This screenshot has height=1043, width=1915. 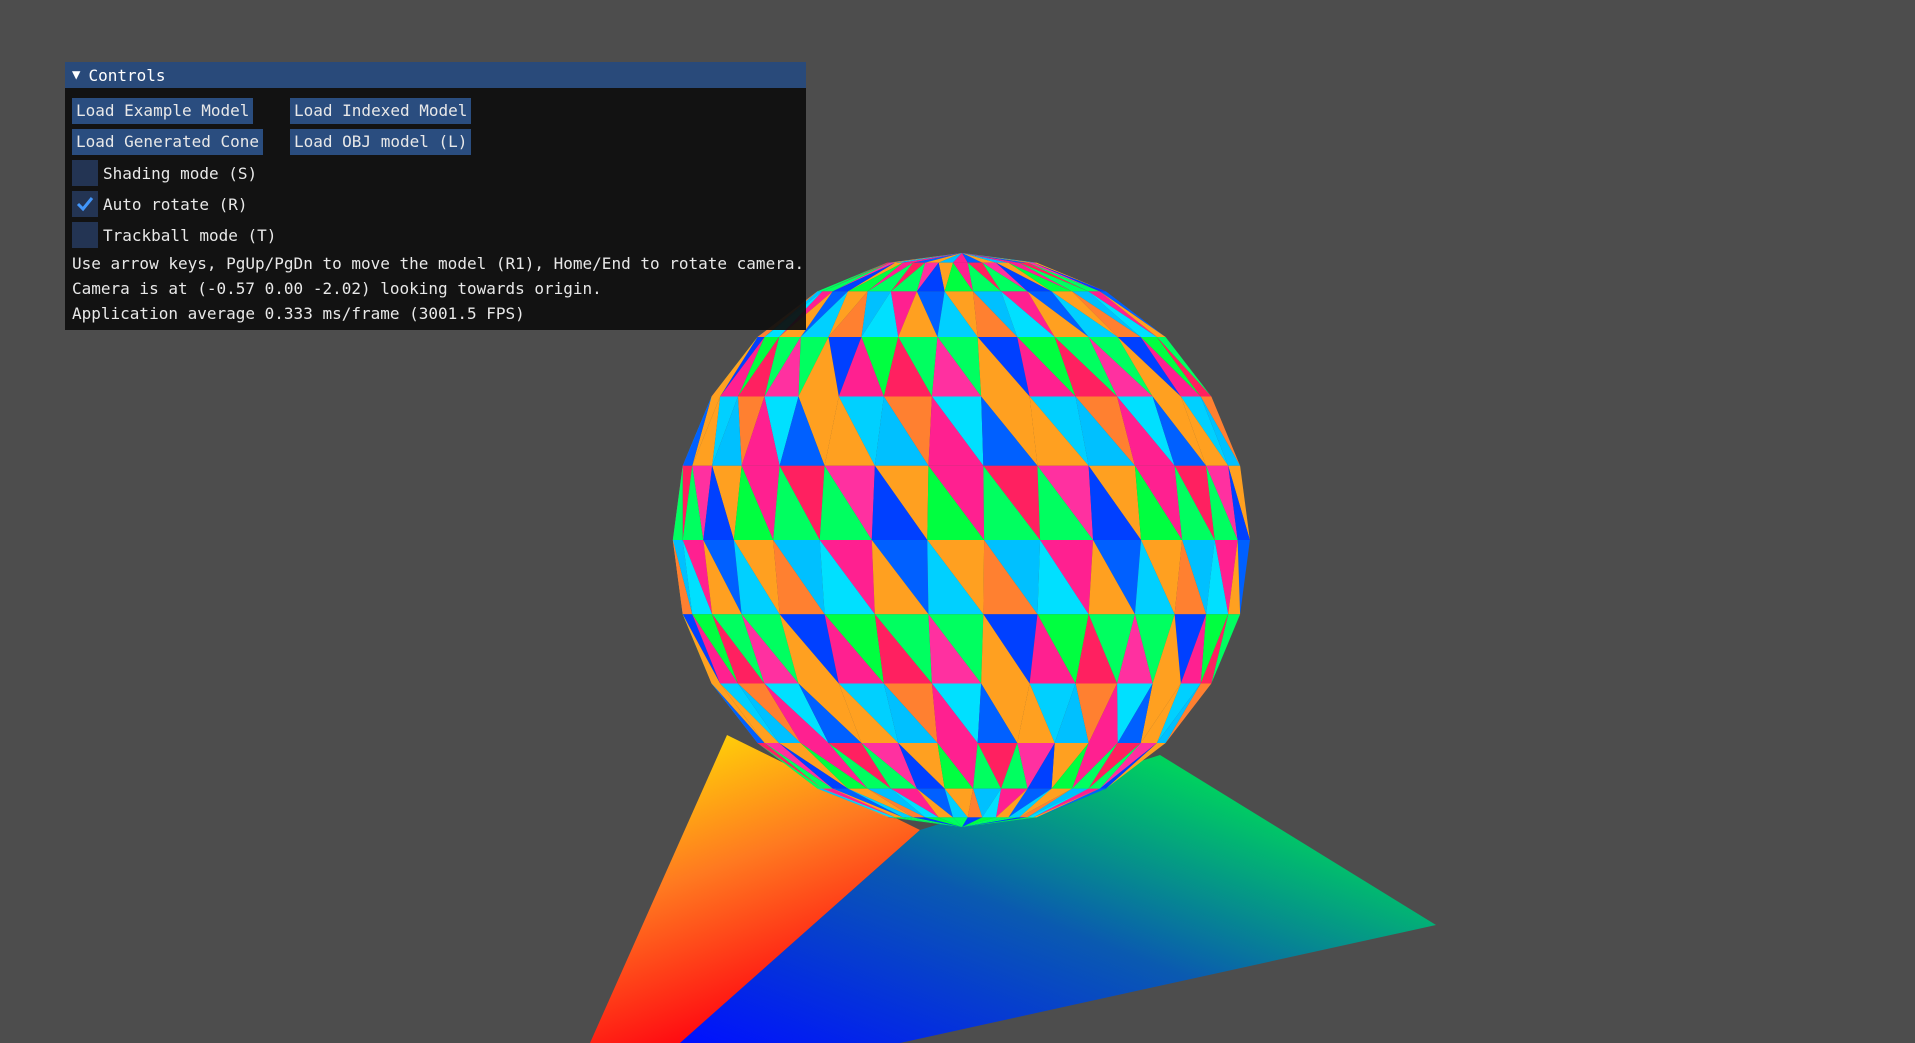 I want to click on shading-mode-row: Shading mode (S), so click(x=164, y=173).